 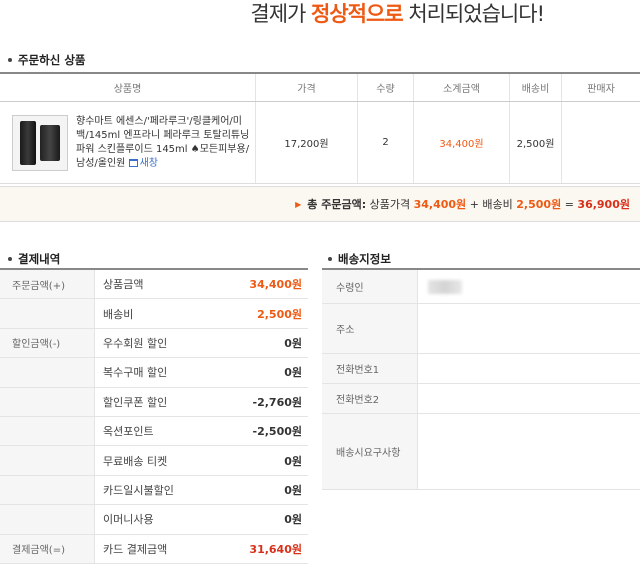 What do you see at coordinates (293, 520) in the screenshot?
I see `emoney-used: 0원` at bounding box center [293, 520].